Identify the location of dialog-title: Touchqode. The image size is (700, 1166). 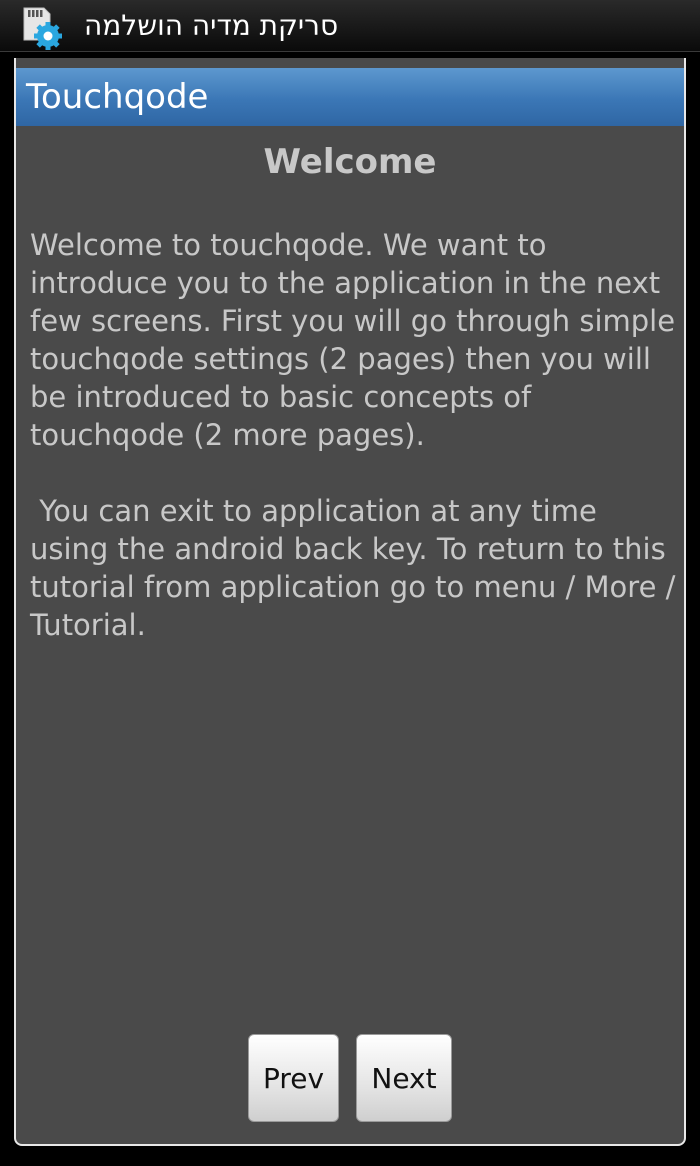
(117, 97).